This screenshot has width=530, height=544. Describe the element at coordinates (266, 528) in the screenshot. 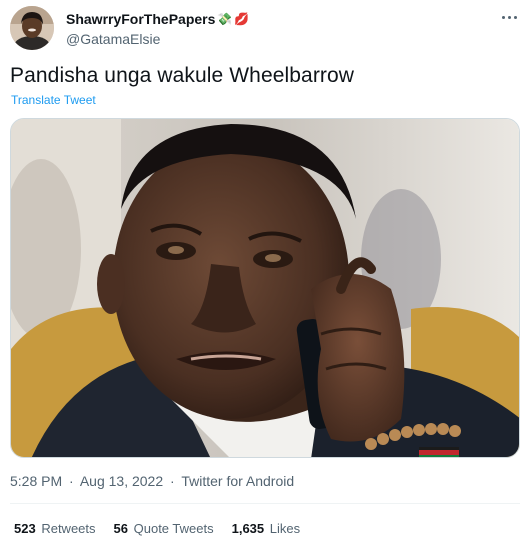

I see `likes-stat: 1,635 Likes` at that location.